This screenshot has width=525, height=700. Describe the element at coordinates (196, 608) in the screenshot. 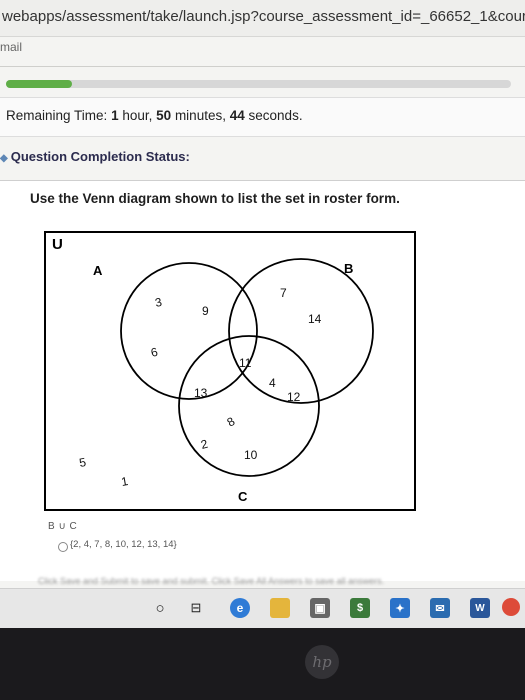

I see `task-view-icon: ⊟` at that location.